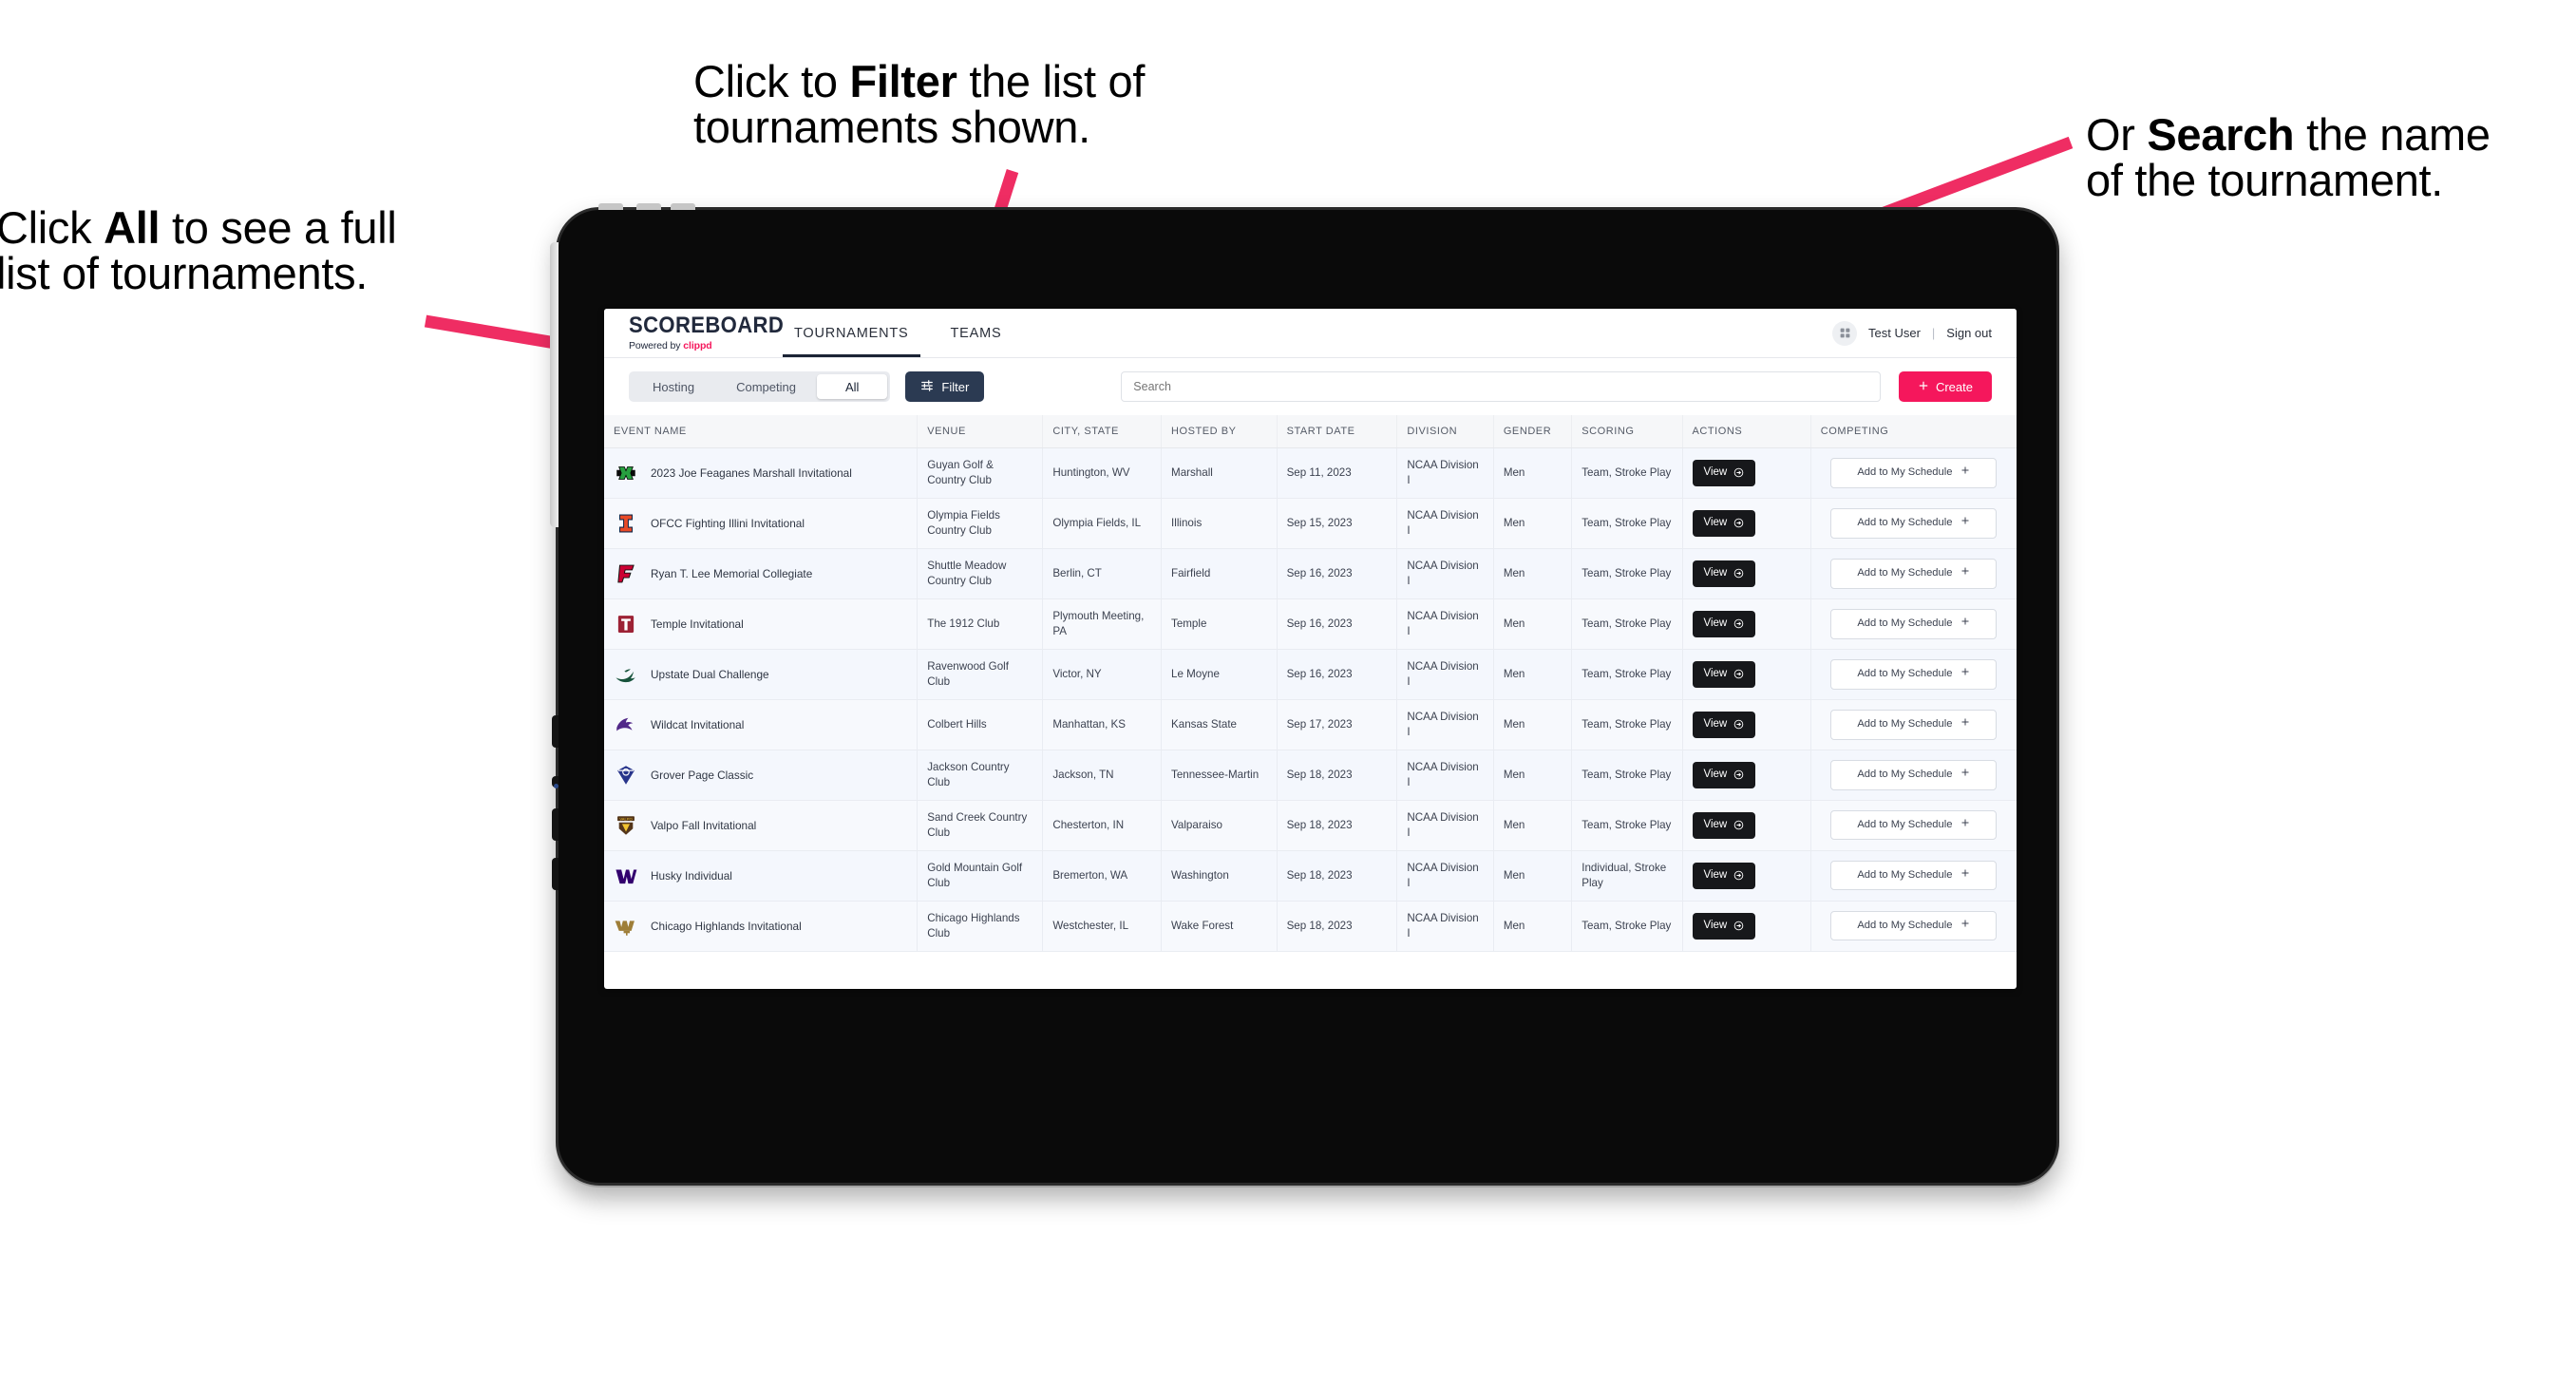 This screenshot has height=1386, width=2576. What do you see at coordinates (673, 386) in the screenshot?
I see `segment-hosting: Hosting` at bounding box center [673, 386].